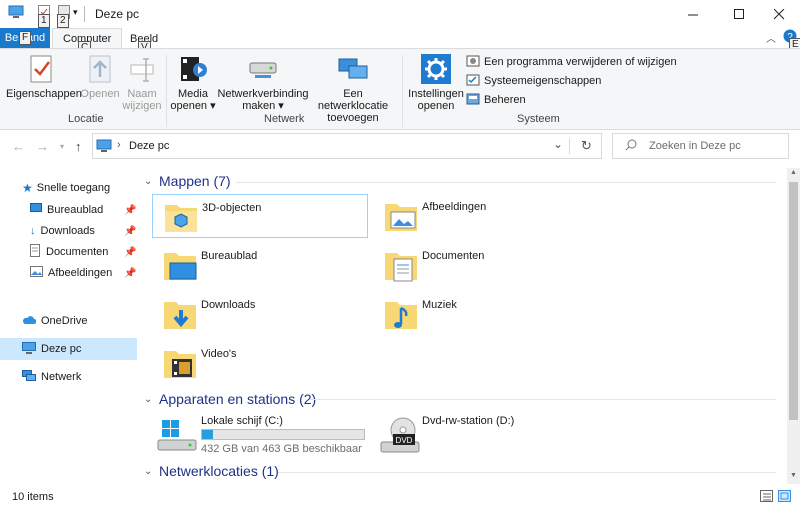 The height and width of the screenshot is (508, 800). What do you see at coordinates (84, 14) in the screenshot?
I see `title-separator` at bounding box center [84, 14].